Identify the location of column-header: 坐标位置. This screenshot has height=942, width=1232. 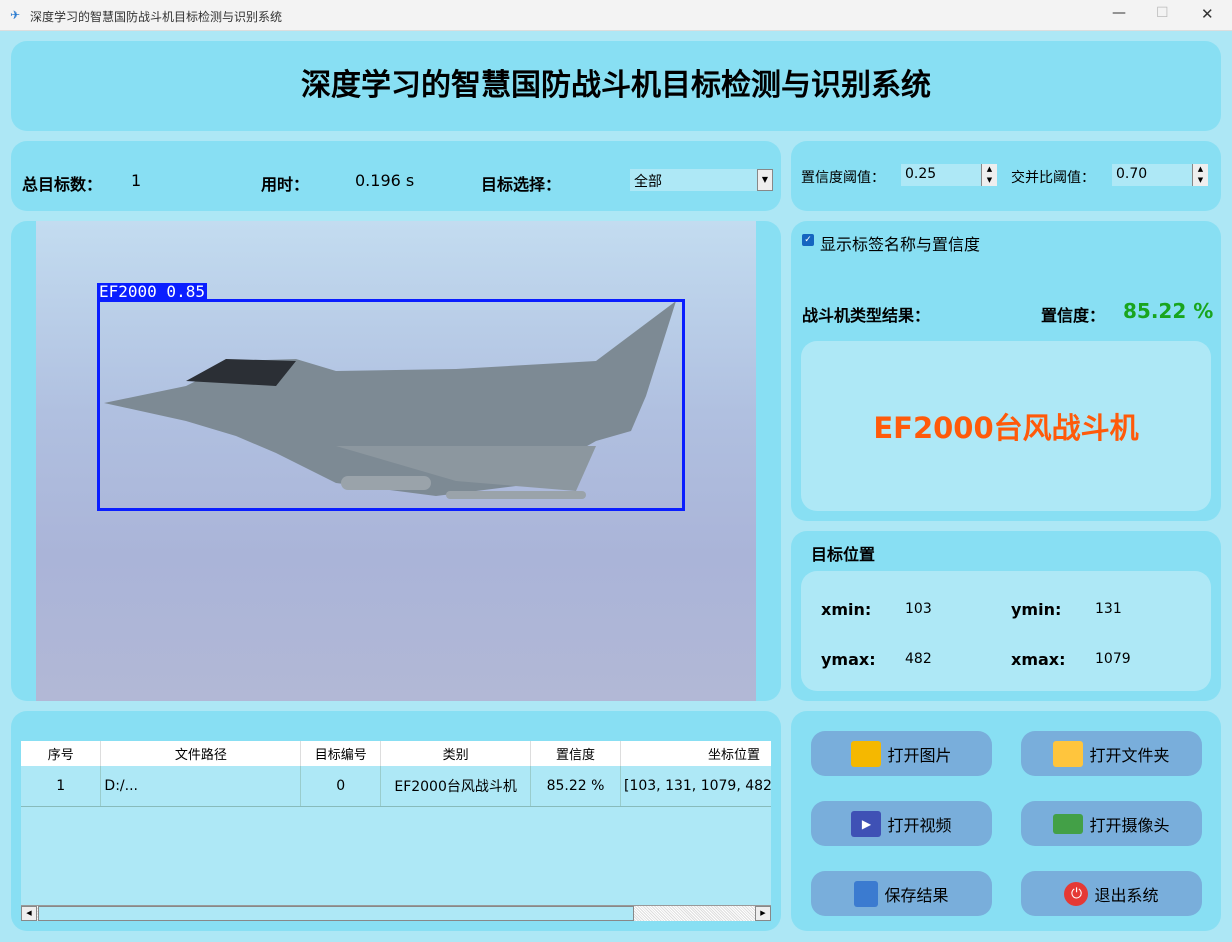
(695, 753).